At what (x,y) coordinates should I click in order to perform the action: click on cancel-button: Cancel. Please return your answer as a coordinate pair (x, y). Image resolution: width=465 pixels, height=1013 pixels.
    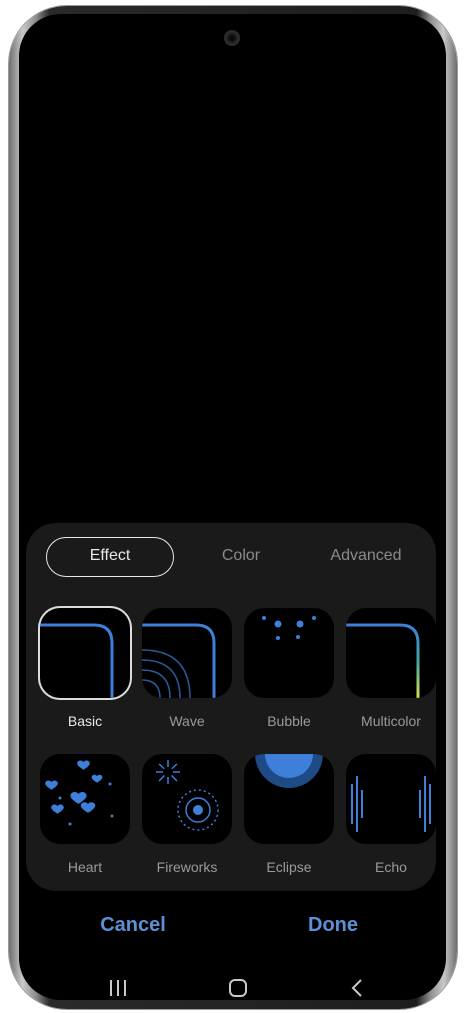
    Looking at the image, I should click on (133, 925).